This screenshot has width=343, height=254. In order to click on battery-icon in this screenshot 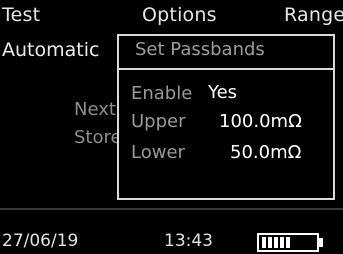, I will do `click(288, 242)`.